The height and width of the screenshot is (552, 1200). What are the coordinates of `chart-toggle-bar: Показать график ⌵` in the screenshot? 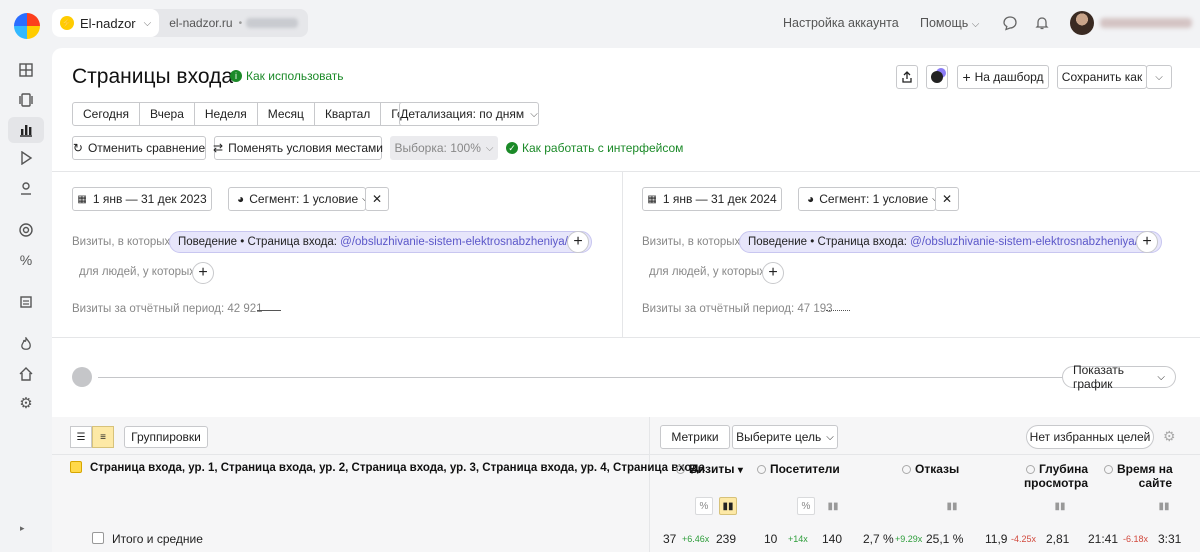 It's located at (624, 377).